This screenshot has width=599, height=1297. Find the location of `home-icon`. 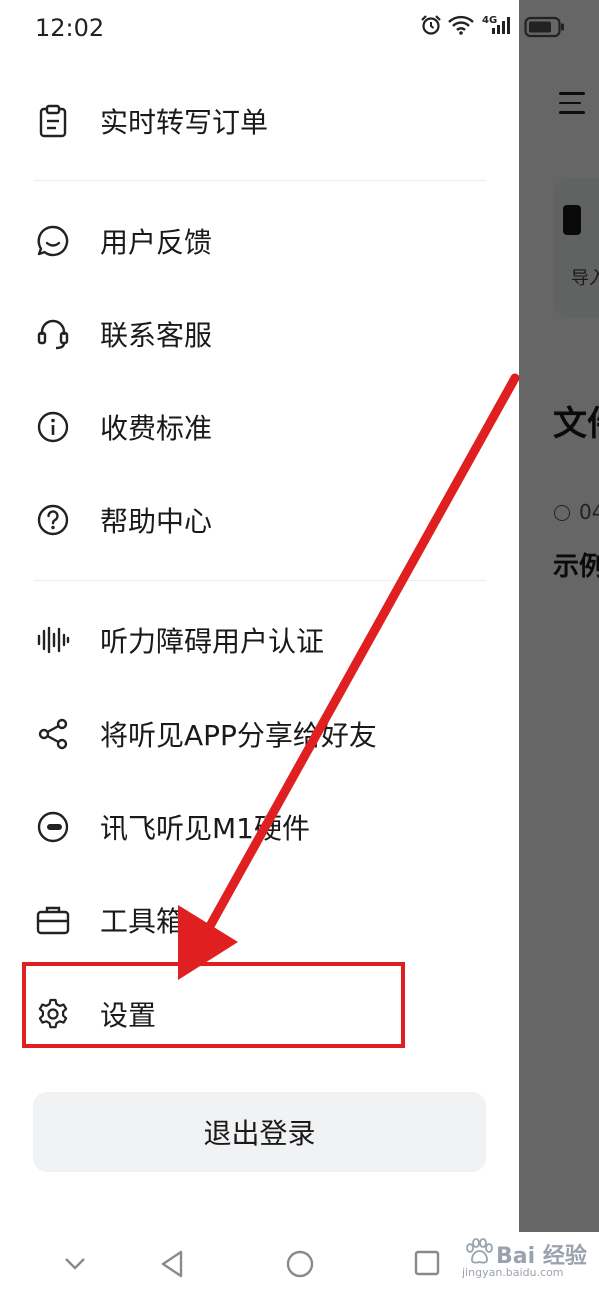

home-icon is located at coordinates (300, 1266).